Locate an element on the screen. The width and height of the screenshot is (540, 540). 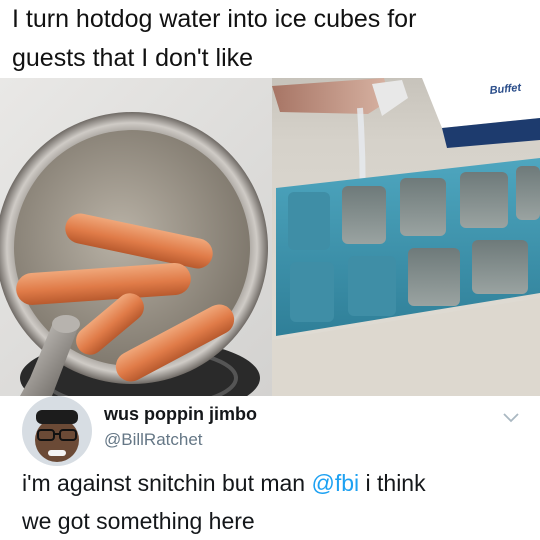
display-name: wus poppin jimbo is located at coordinates (180, 414).